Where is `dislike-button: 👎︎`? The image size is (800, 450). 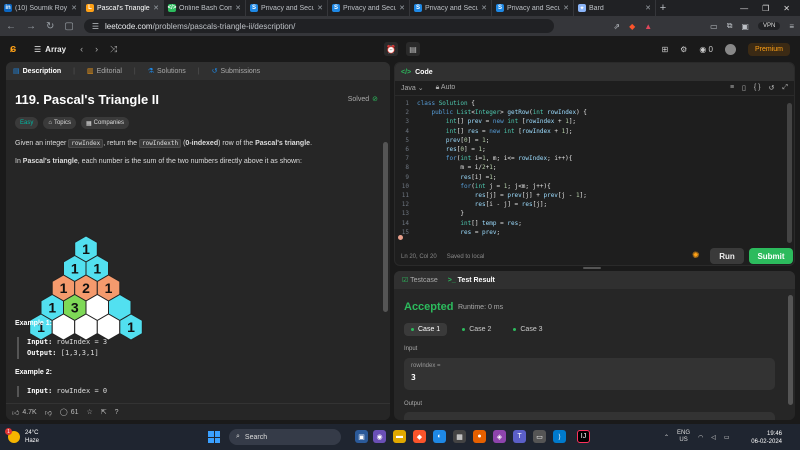
dislike-button: 👎︎ is located at coordinates (48, 412).